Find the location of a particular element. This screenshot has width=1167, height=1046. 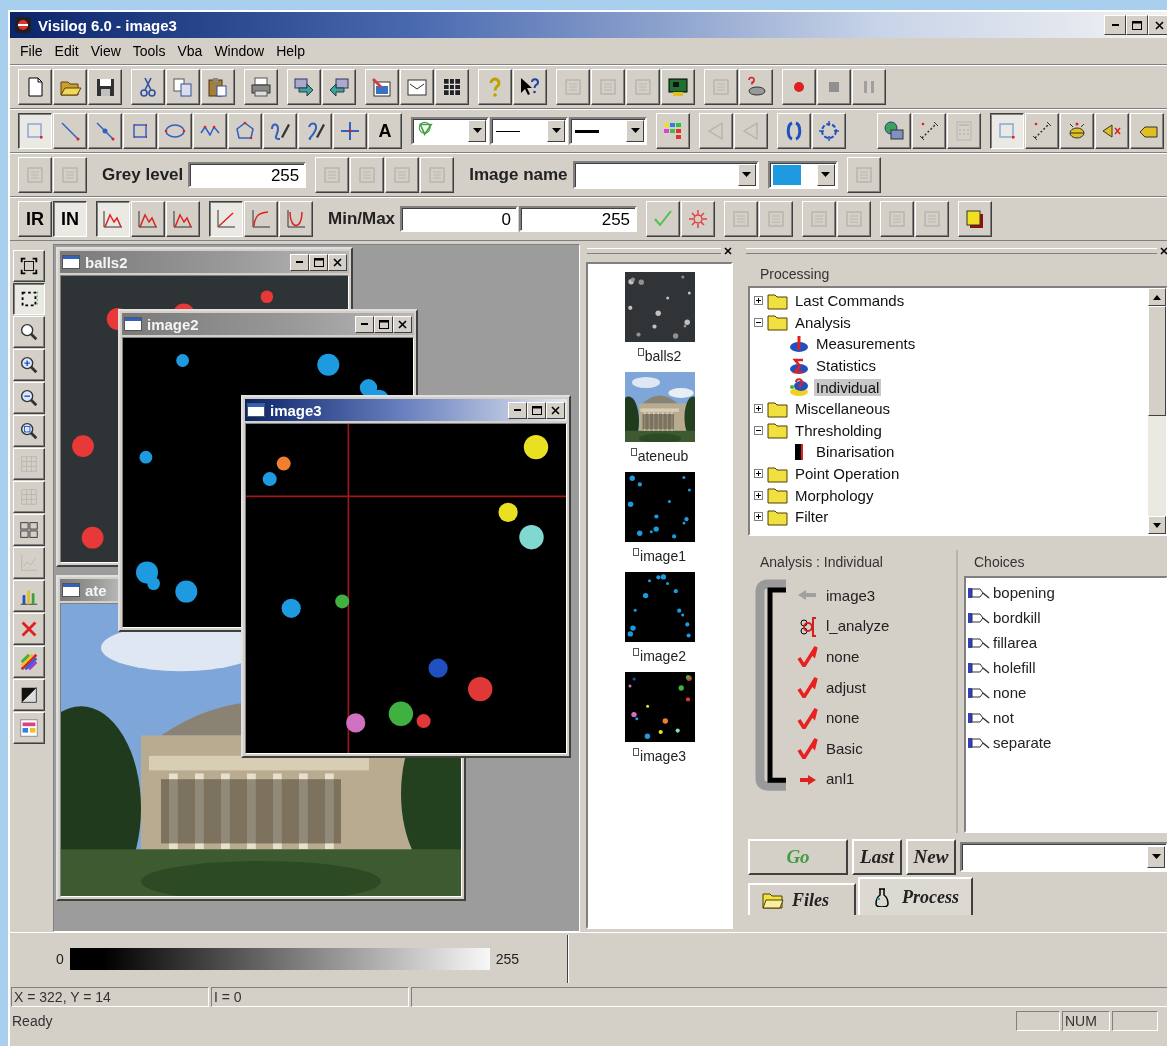

menu-item: View is located at coordinates (105, 51).